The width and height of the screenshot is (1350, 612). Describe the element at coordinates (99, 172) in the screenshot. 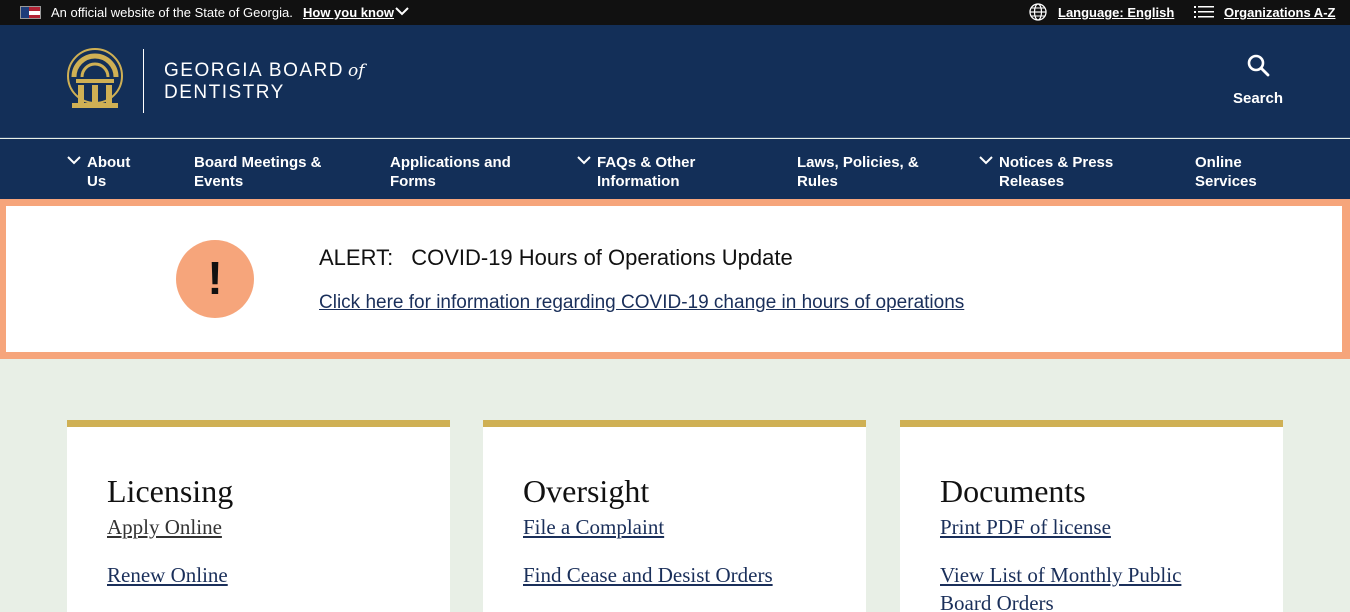

I see `nav-item-about-us: About Us` at that location.